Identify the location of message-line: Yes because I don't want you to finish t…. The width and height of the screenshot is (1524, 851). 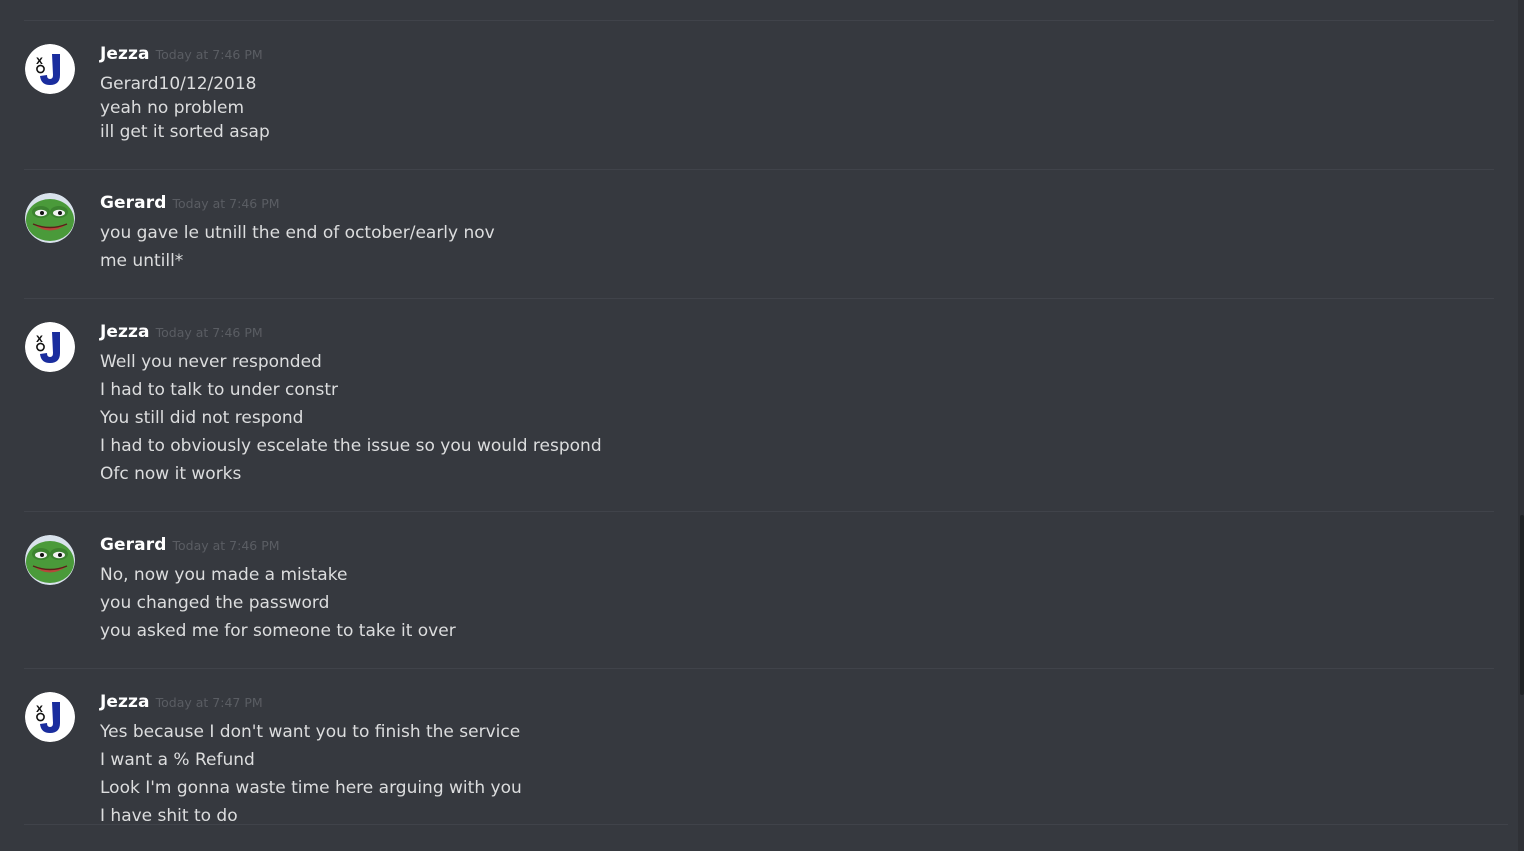
(310, 732).